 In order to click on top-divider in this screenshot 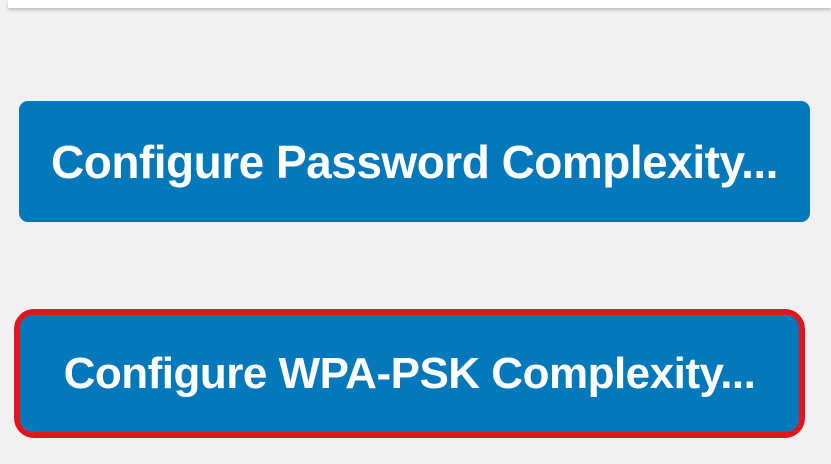, I will do `click(419, 4)`.